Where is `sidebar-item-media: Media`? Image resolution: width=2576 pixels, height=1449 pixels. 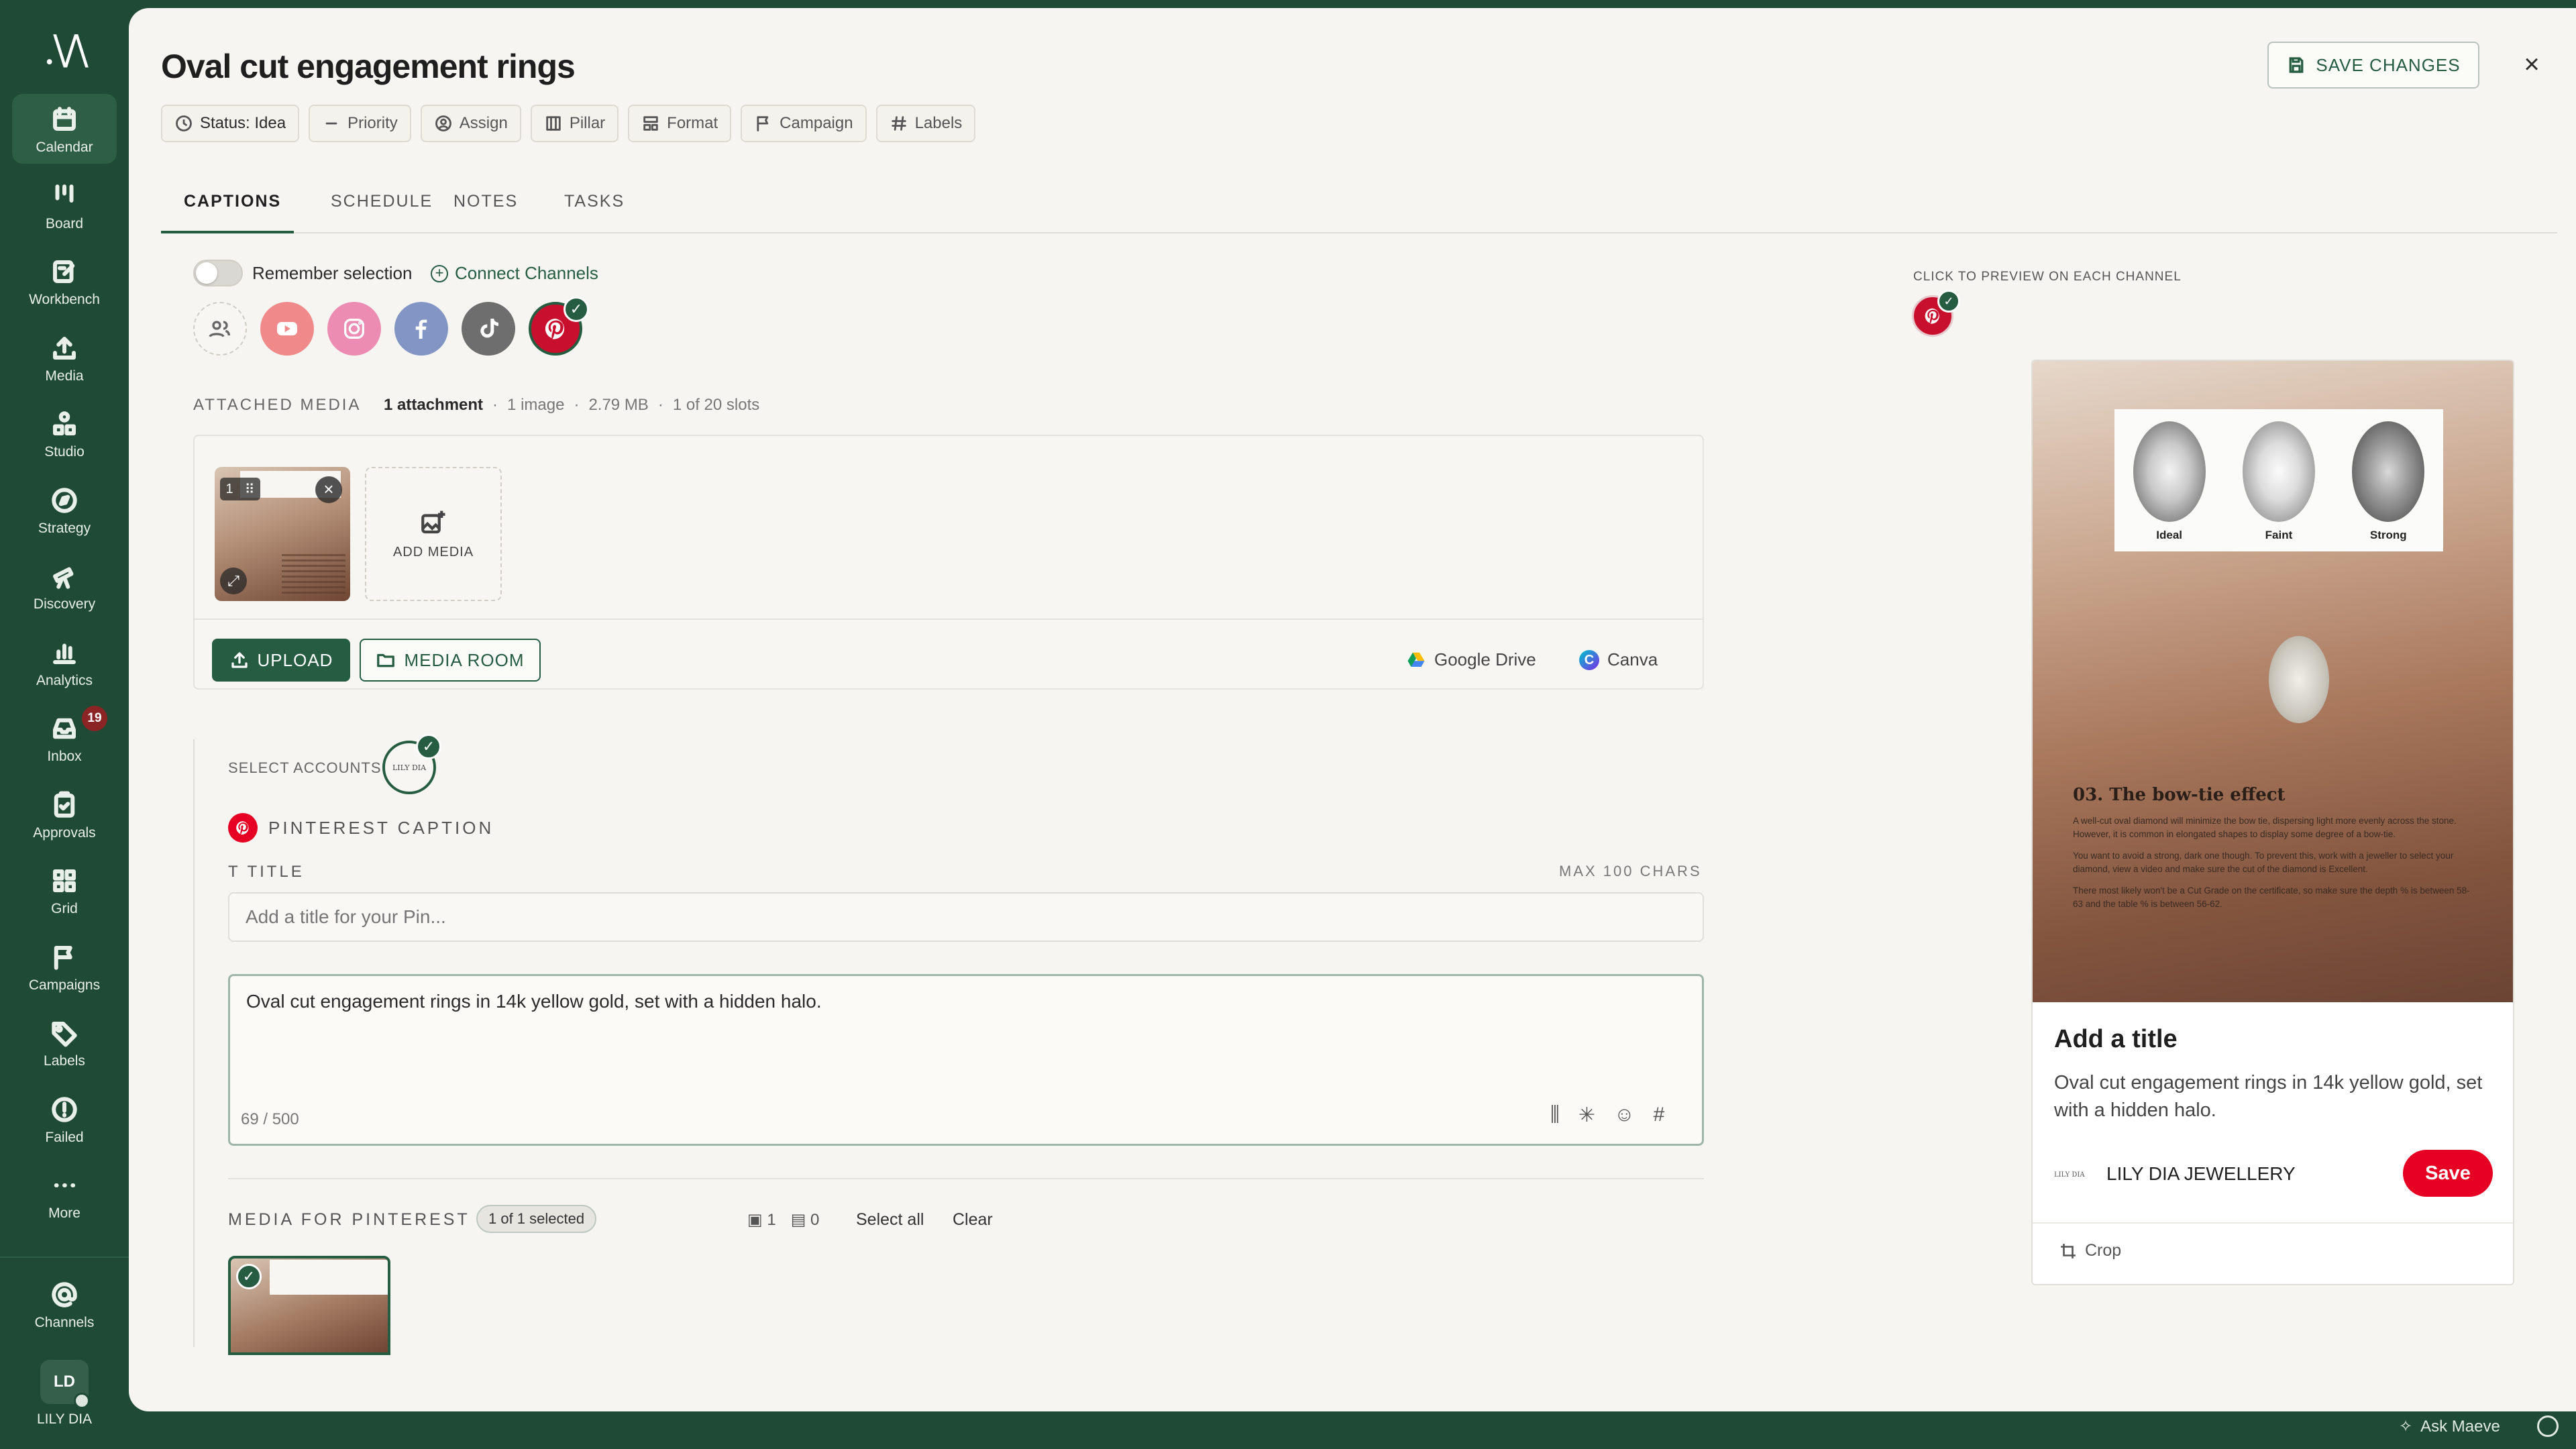 sidebar-item-media: Media is located at coordinates (64, 357).